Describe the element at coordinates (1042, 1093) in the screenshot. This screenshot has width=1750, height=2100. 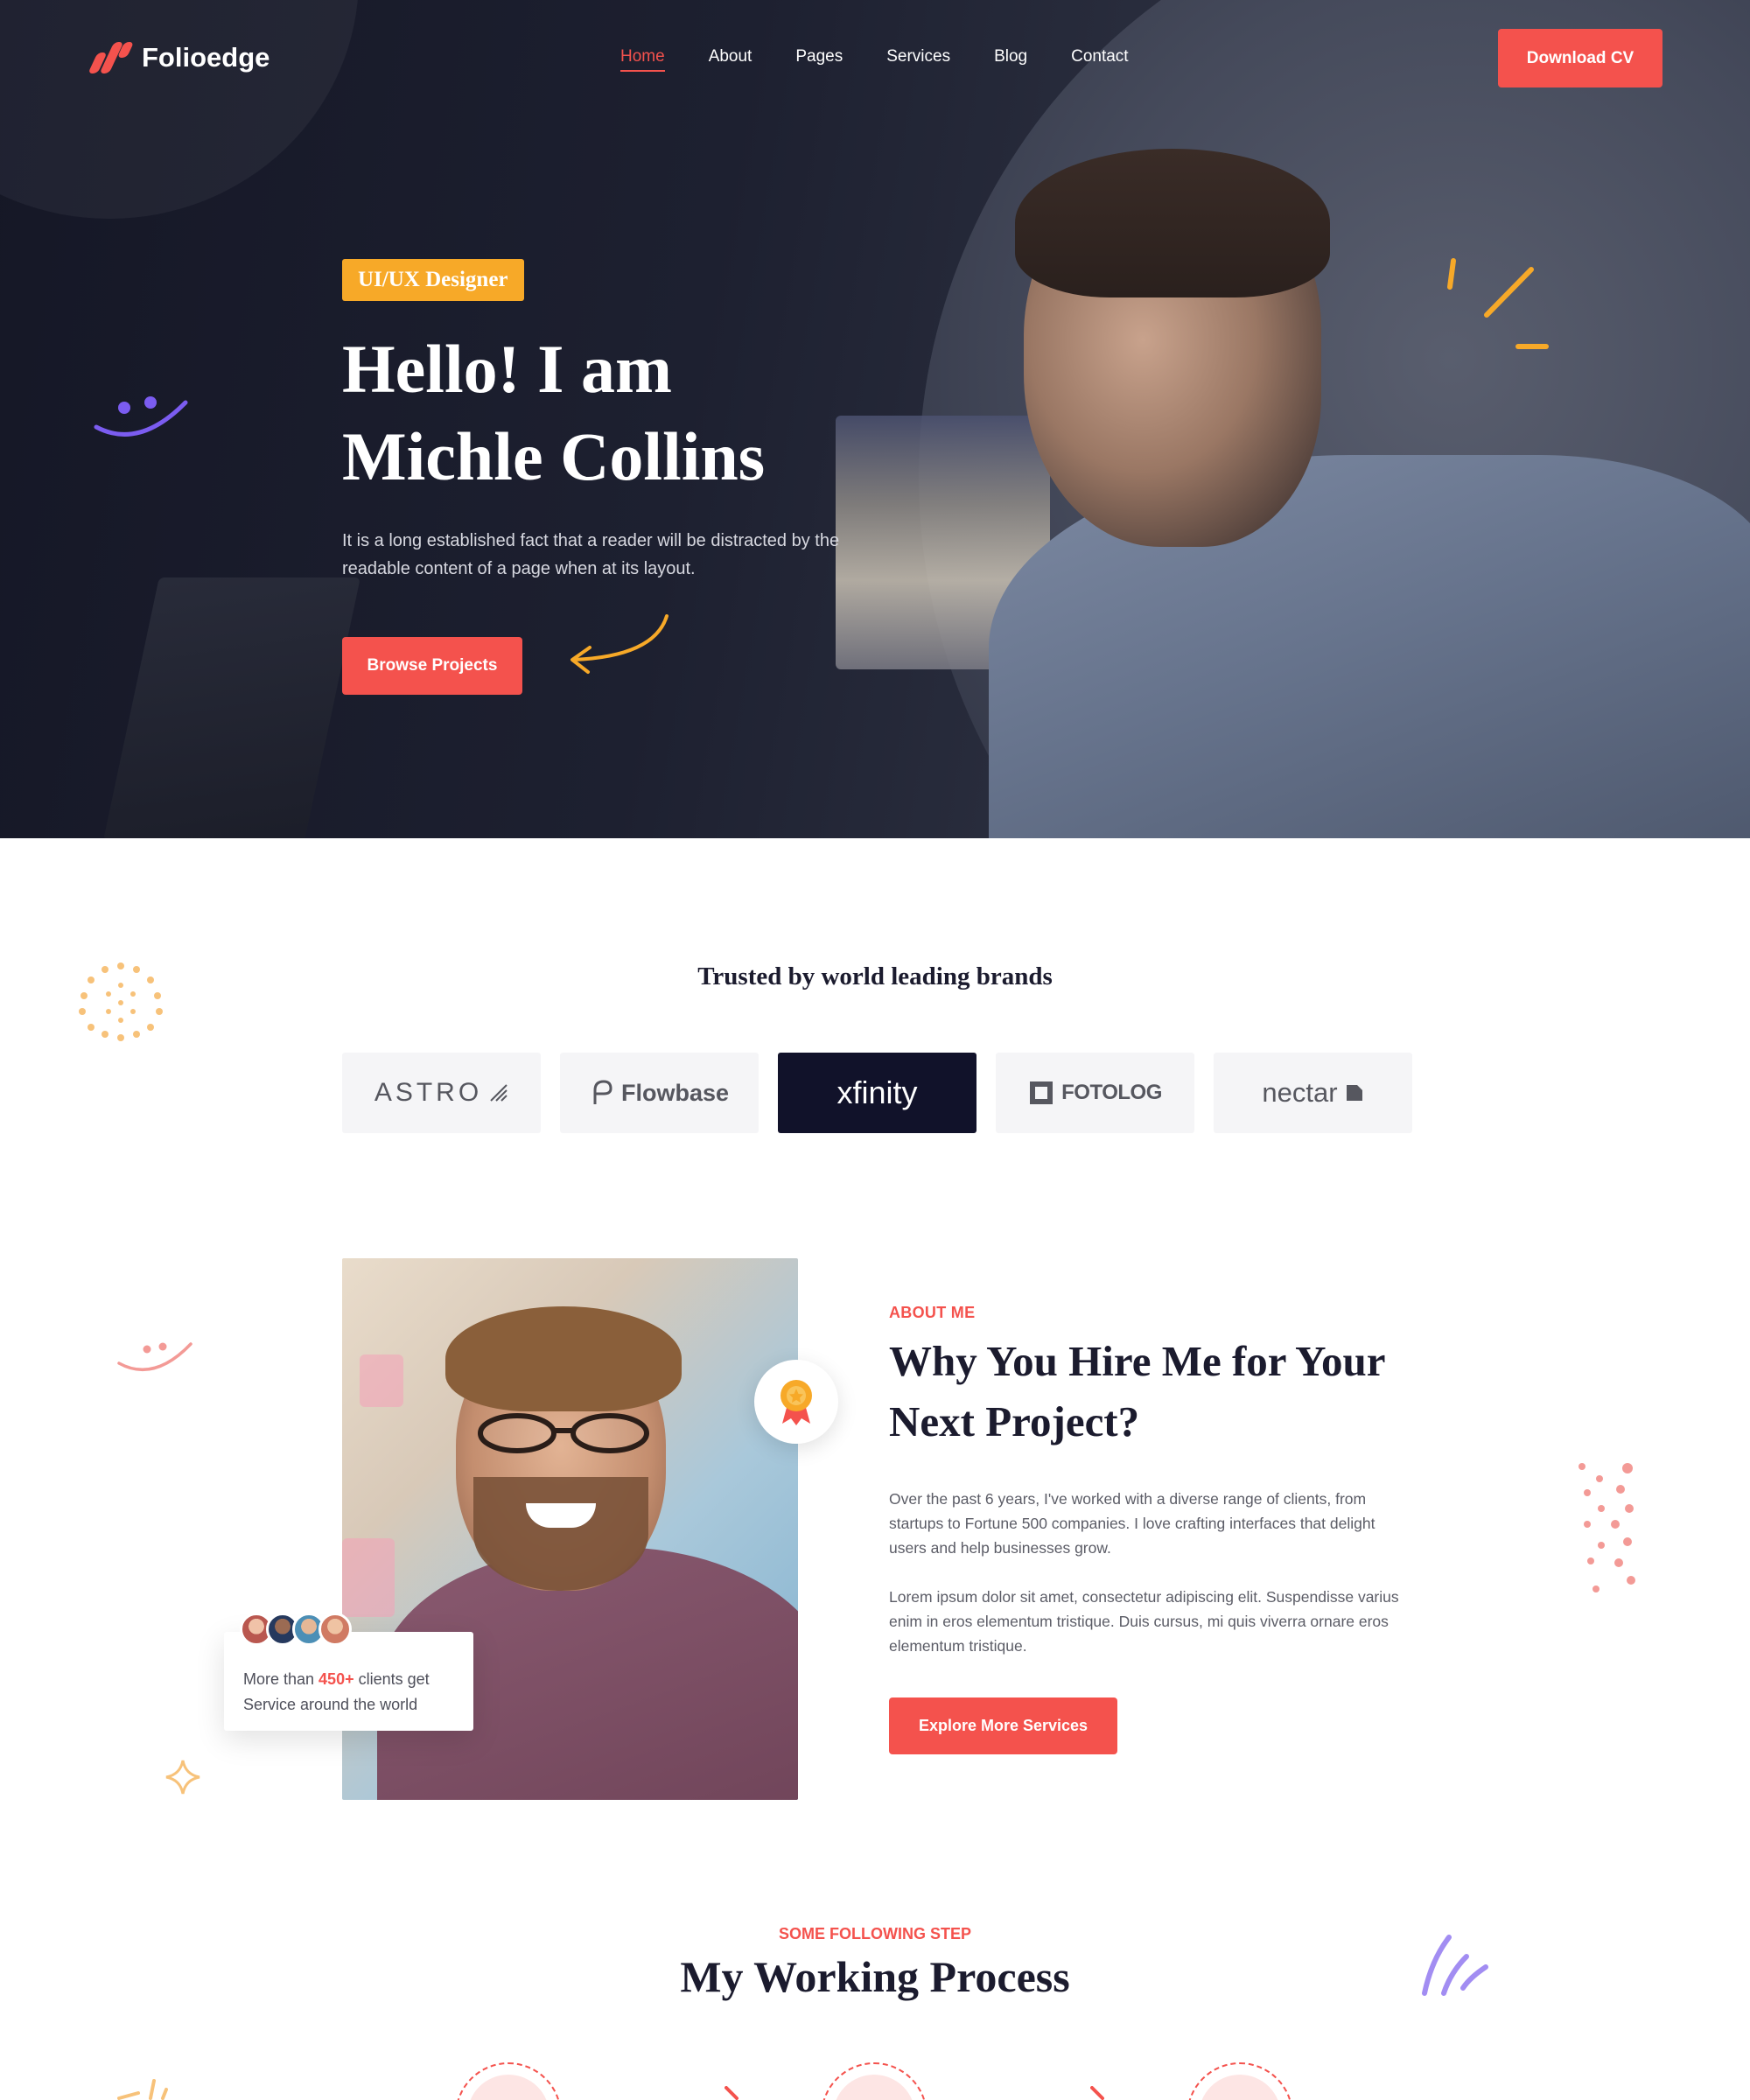
I see `fotolog-square-icon` at that location.